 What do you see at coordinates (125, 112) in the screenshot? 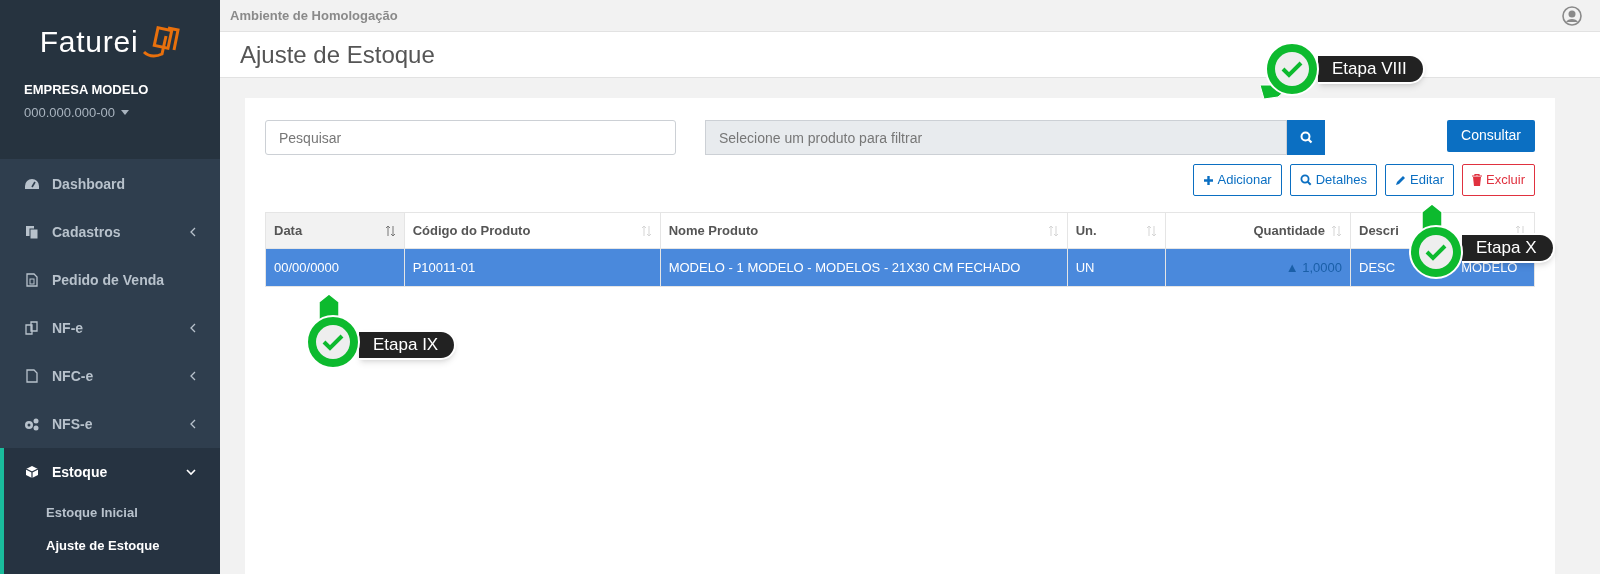
I see `caret-icon` at bounding box center [125, 112].